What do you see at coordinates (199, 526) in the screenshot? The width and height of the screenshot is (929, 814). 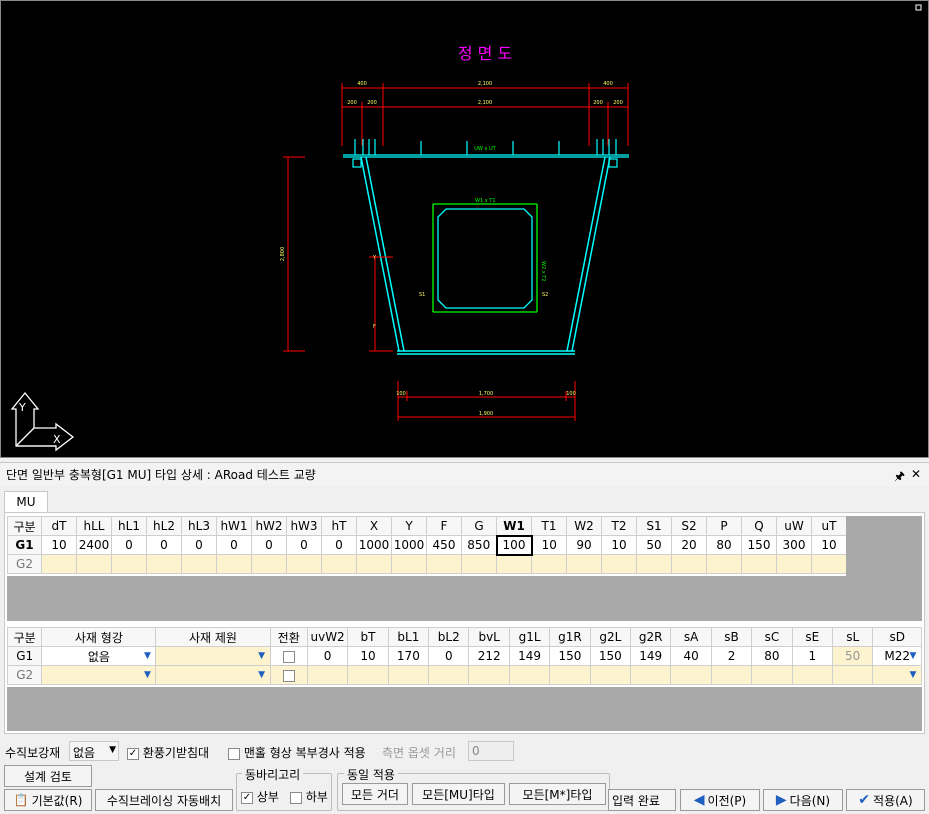 I see `column-header: hL3` at bounding box center [199, 526].